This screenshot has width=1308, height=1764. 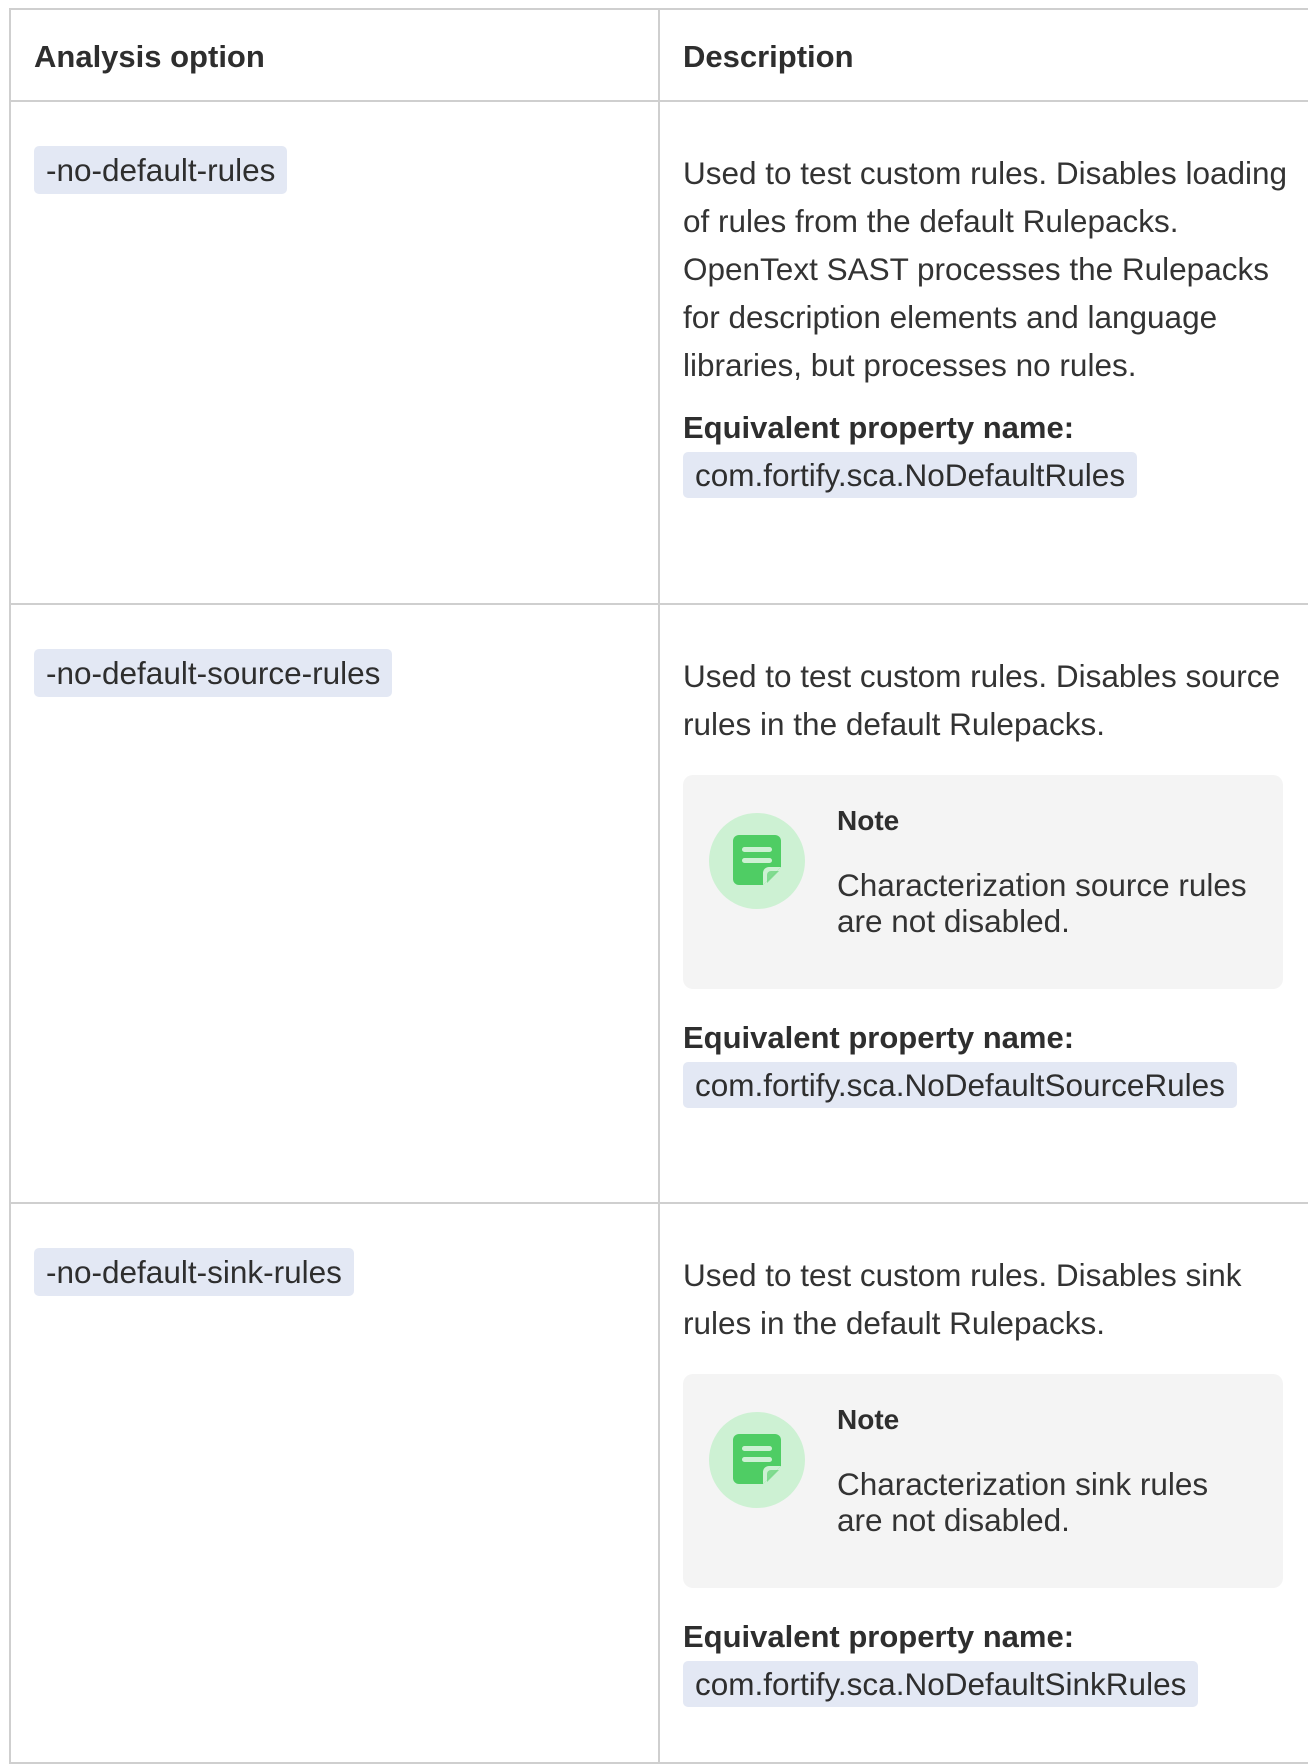 I want to click on property-code: com.fortify.sca.NoDefaultSinkRules, so click(x=941, y=1684).